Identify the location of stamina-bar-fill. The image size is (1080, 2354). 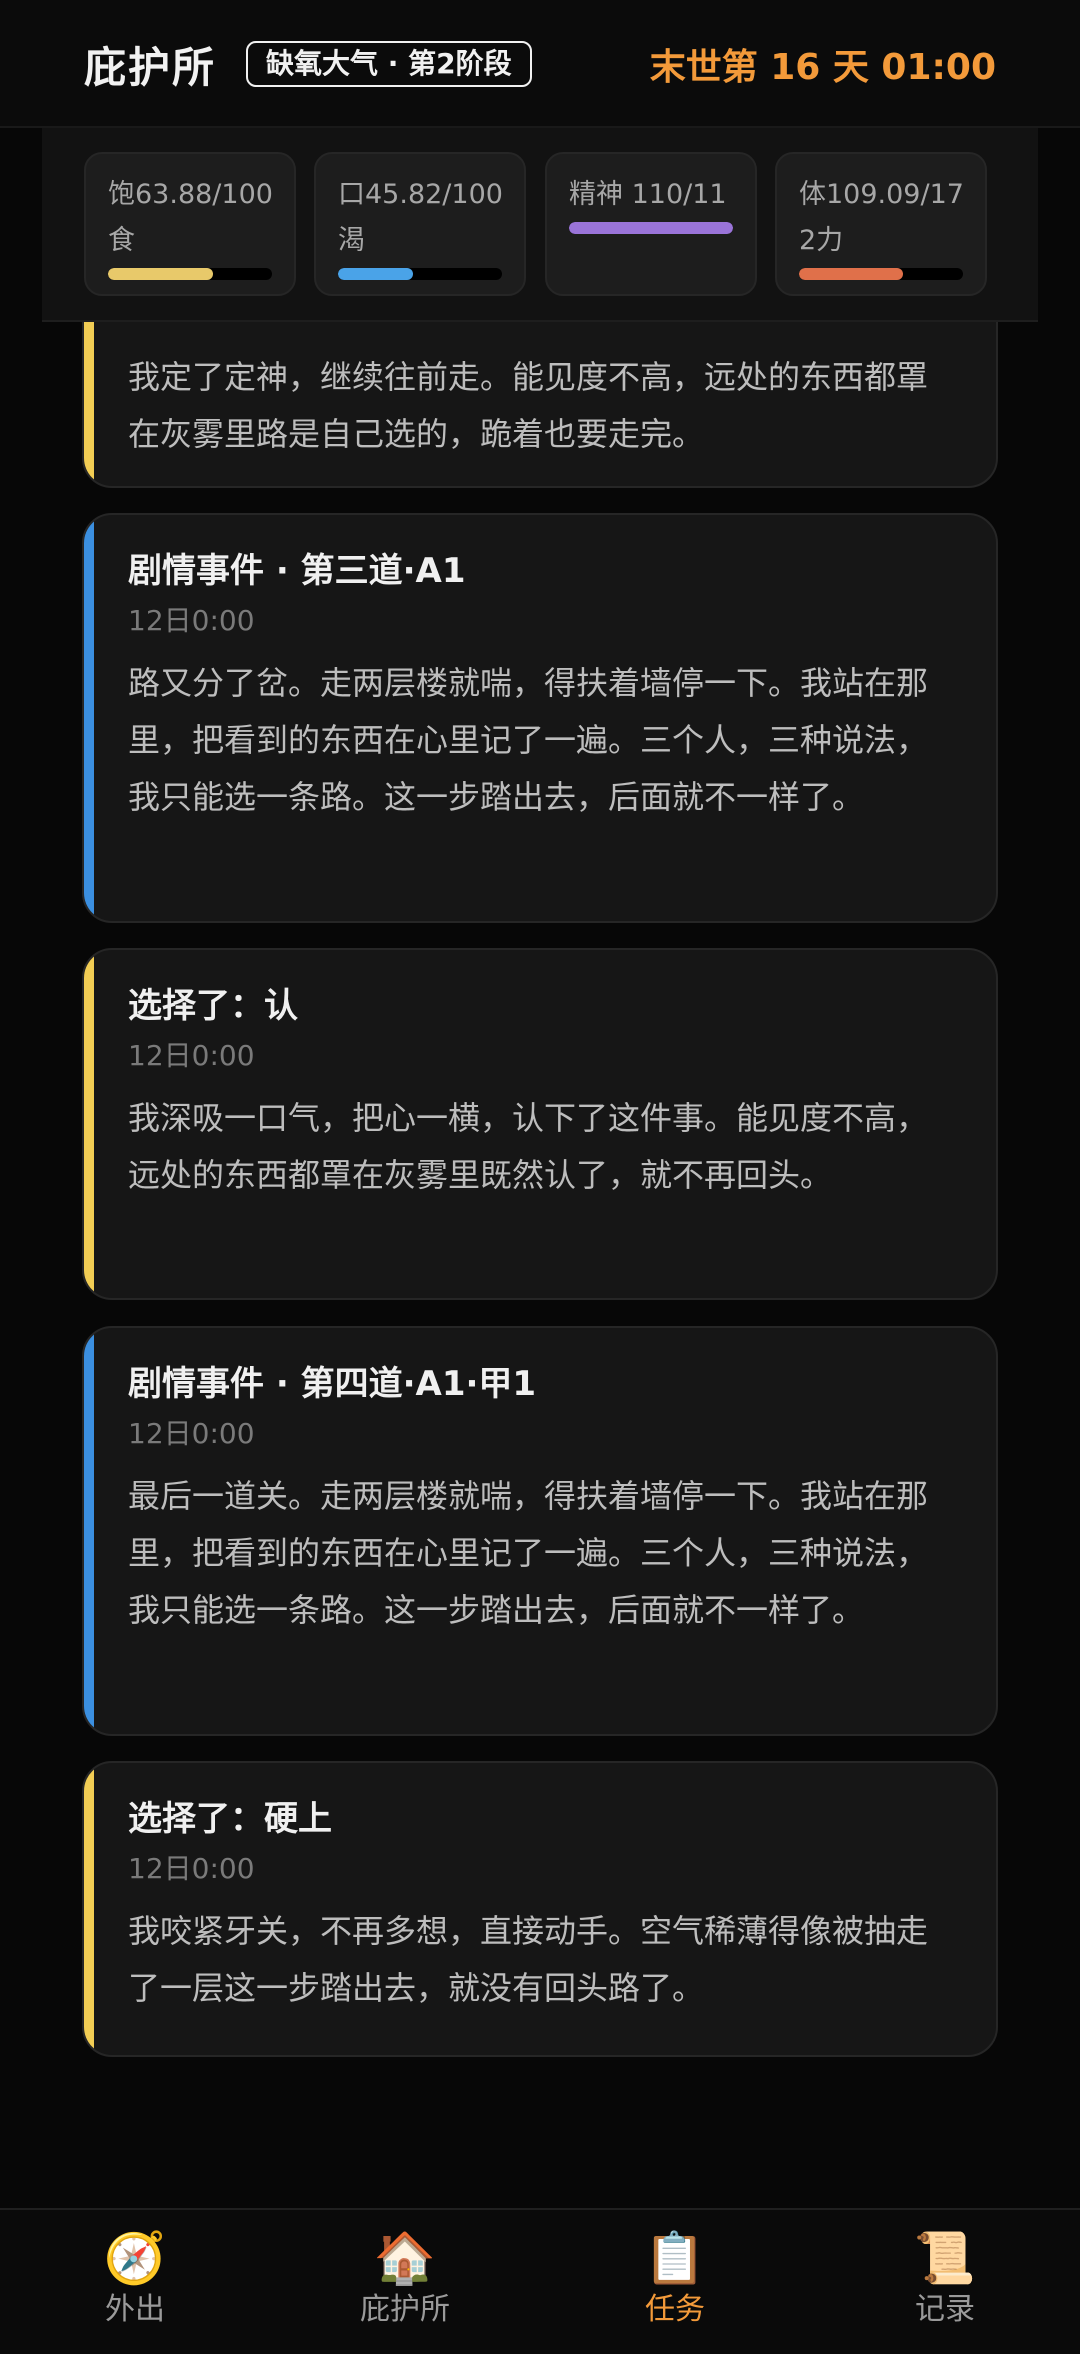
(851, 274).